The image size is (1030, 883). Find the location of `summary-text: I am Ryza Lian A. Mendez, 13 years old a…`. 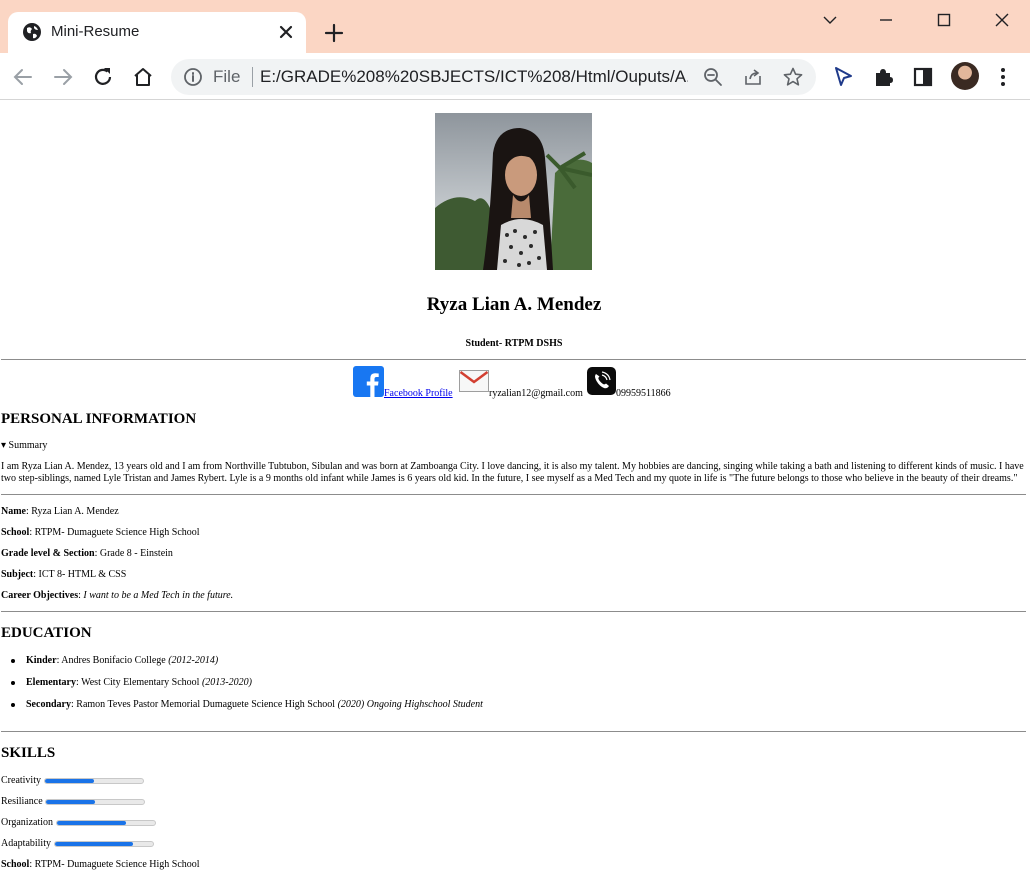

summary-text: I am Ryza Lian A. Mendez, 13 years old a… is located at coordinates (512, 472).